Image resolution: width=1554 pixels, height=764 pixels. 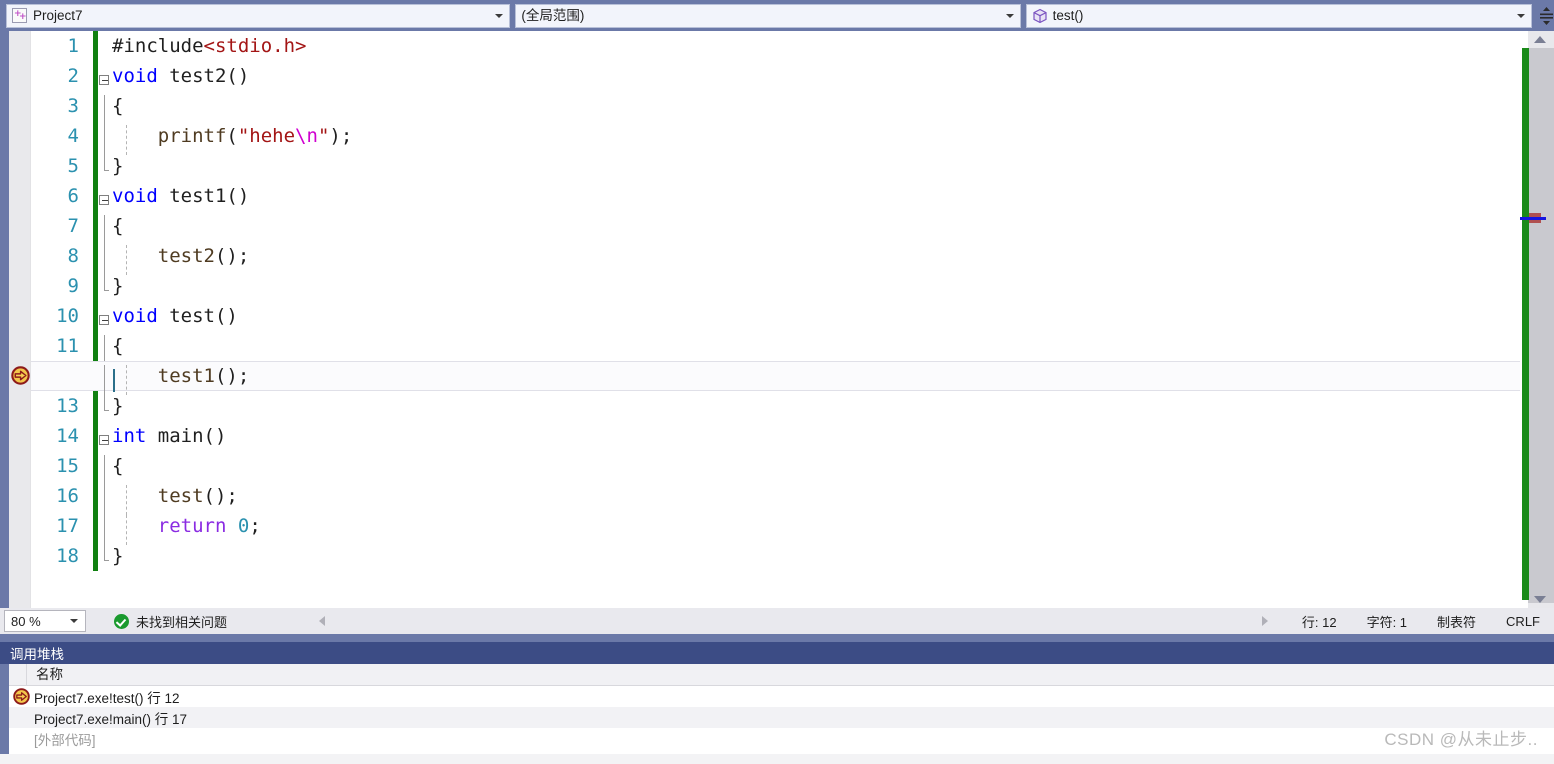 I want to click on line-ending-label: CRLF, so click(x=1523, y=621).